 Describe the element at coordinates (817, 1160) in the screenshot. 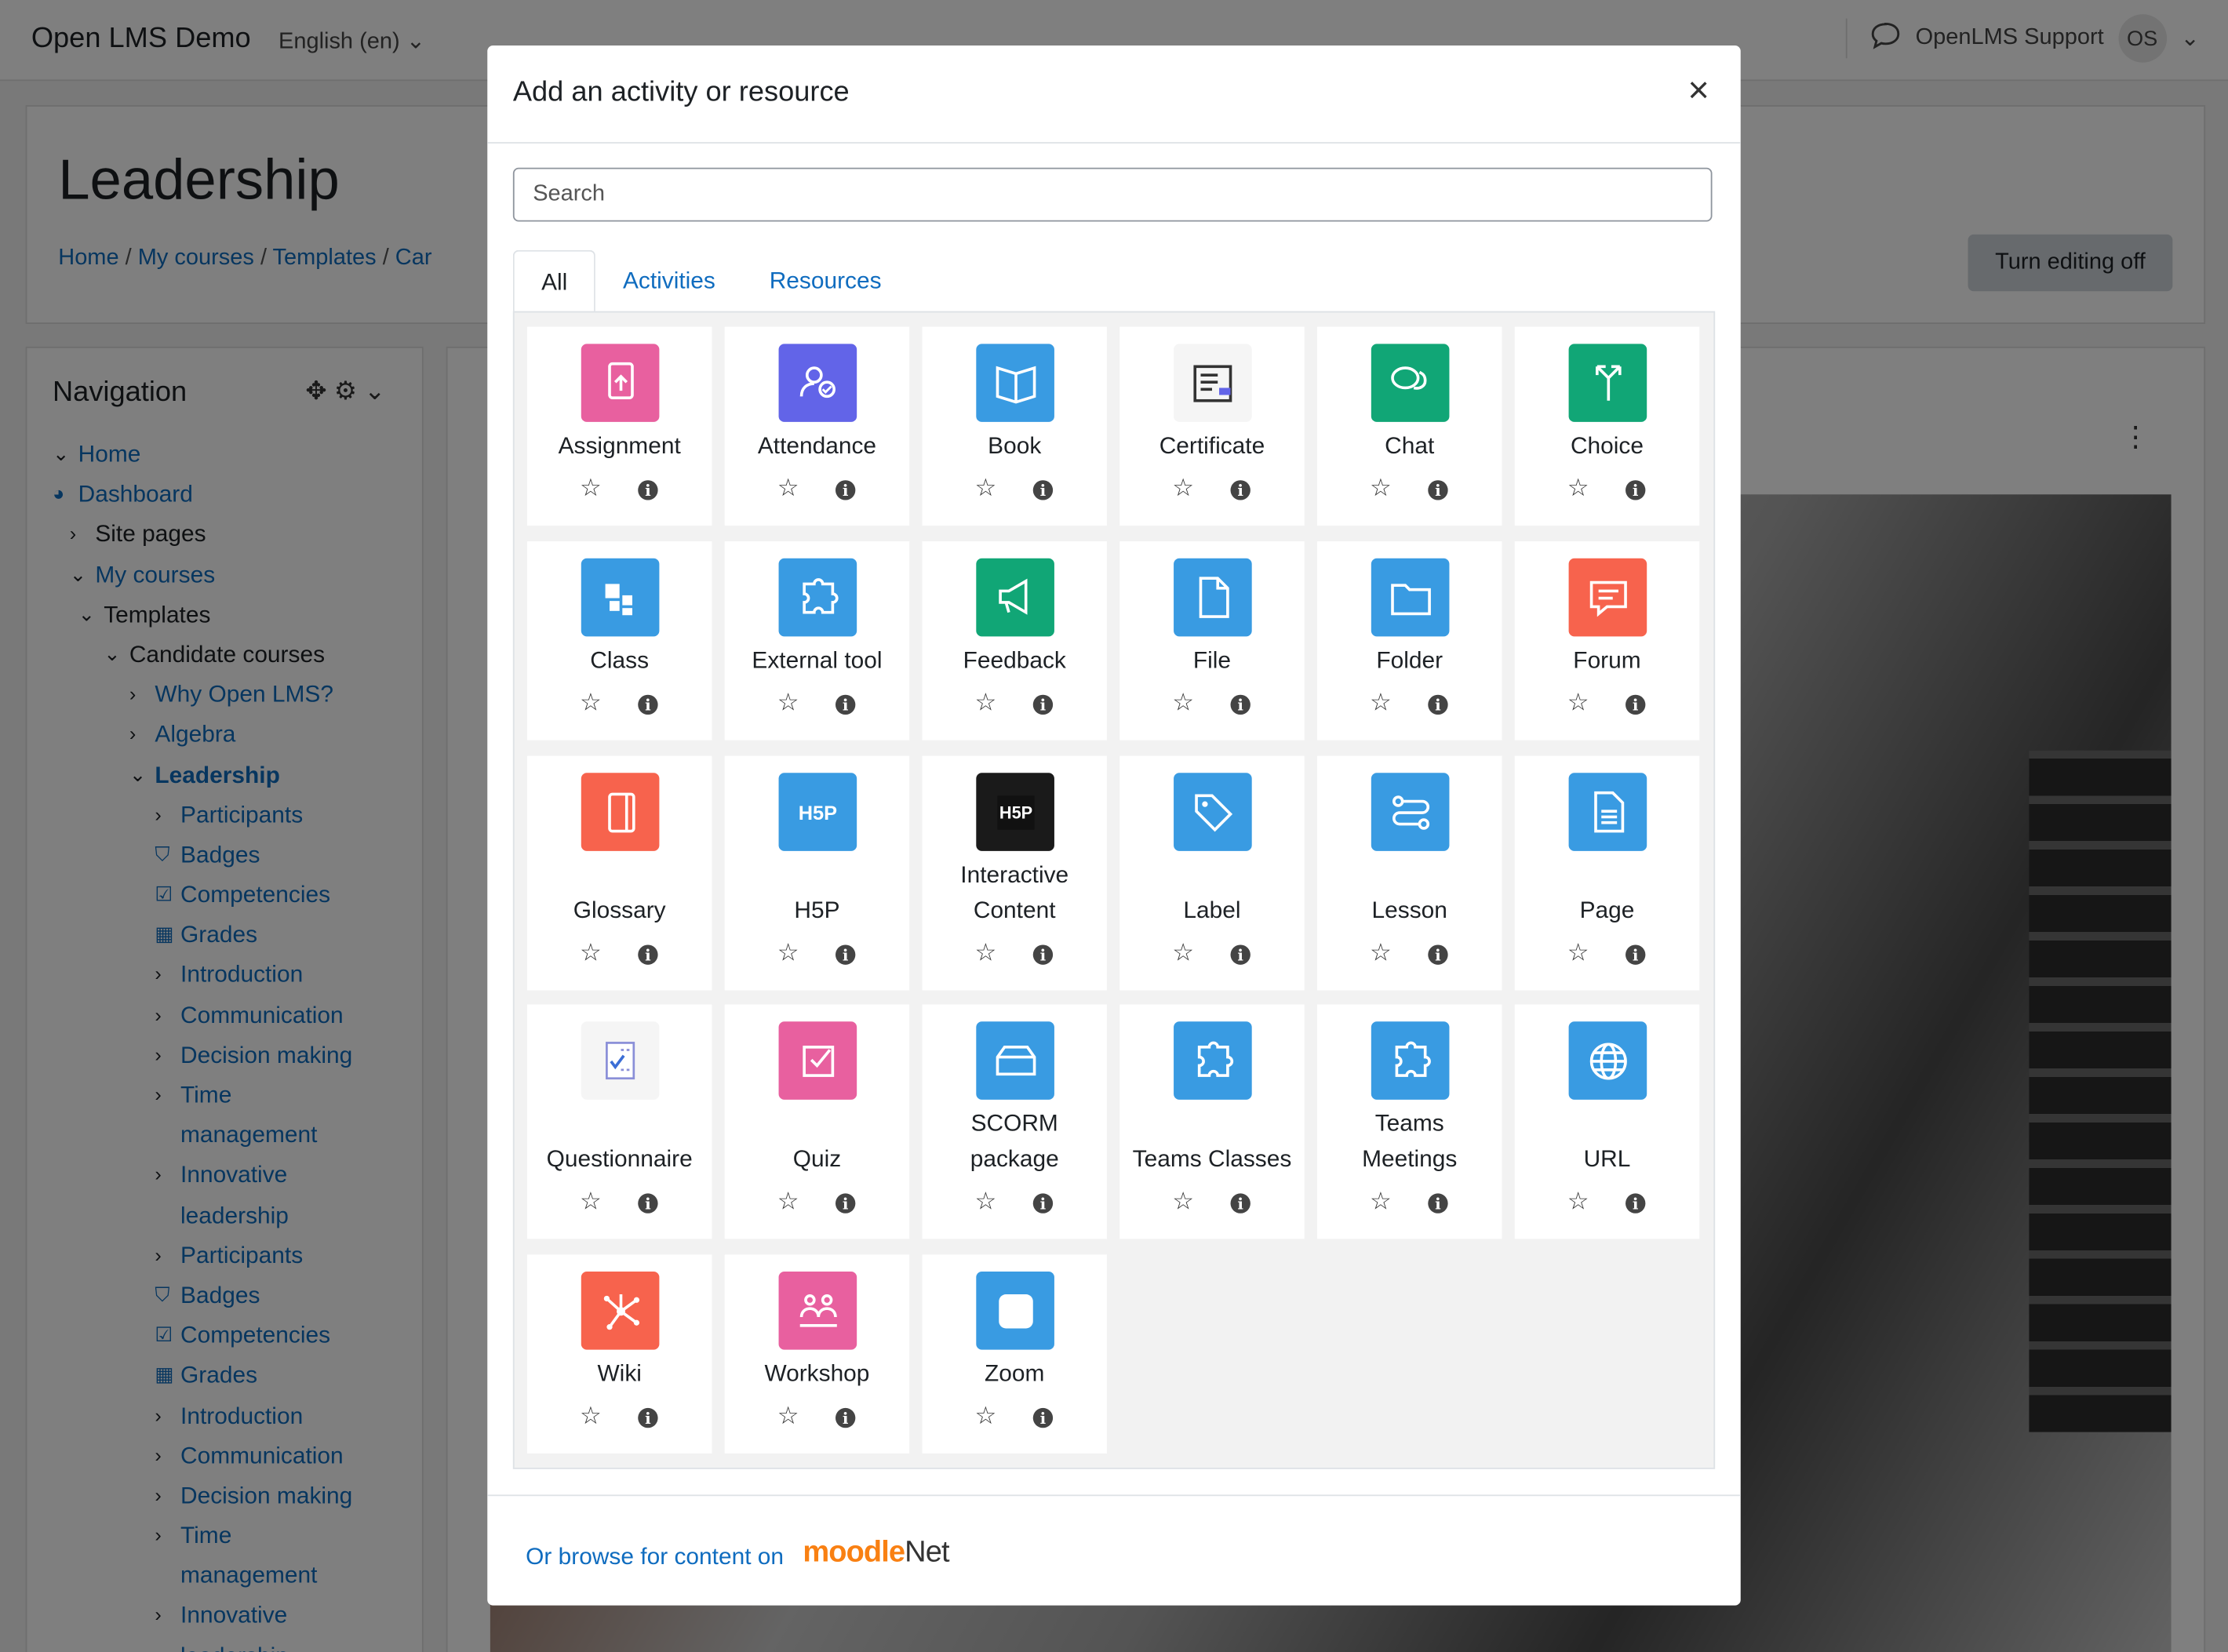

I see `module-name: Quiz` at that location.